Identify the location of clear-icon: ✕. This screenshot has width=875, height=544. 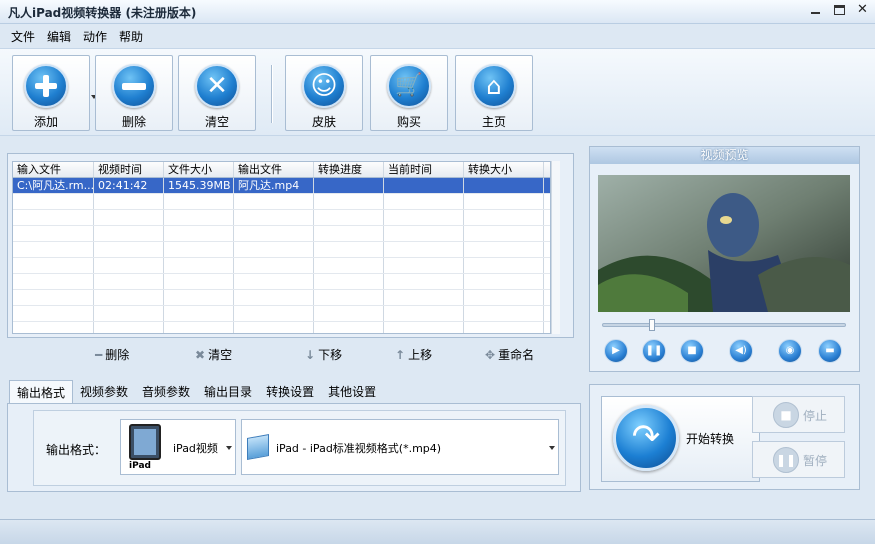
(217, 86).